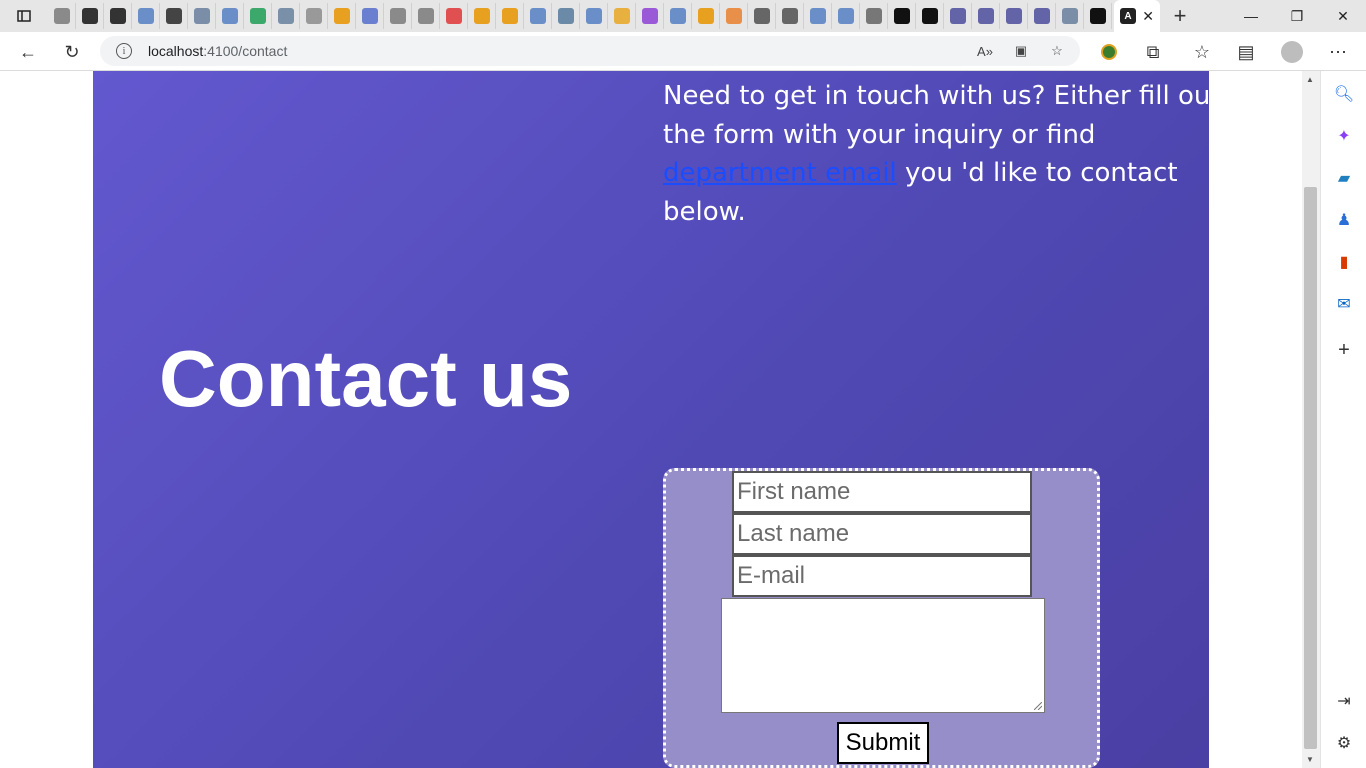  What do you see at coordinates (28, 52) in the screenshot?
I see `back-button: ←` at bounding box center [28, 52].